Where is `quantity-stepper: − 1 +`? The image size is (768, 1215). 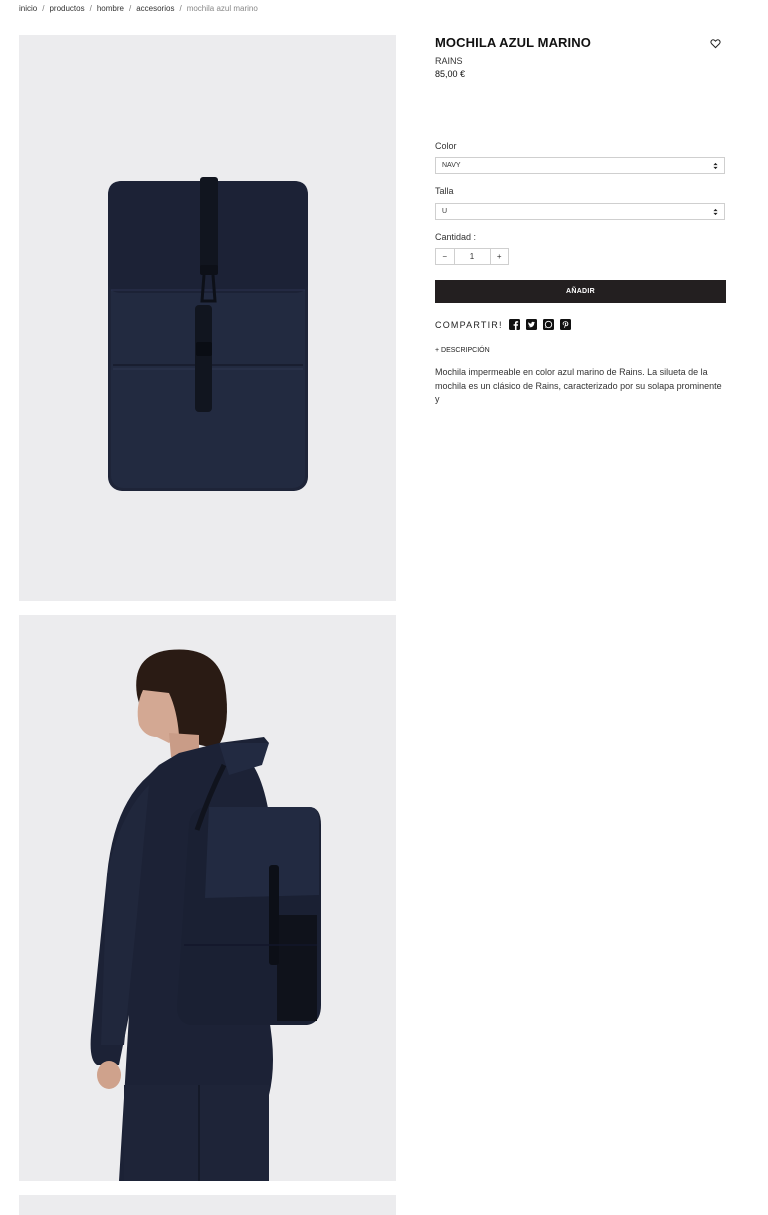
quantity-stepper: − 1 + is located at coordinates (472, 256).